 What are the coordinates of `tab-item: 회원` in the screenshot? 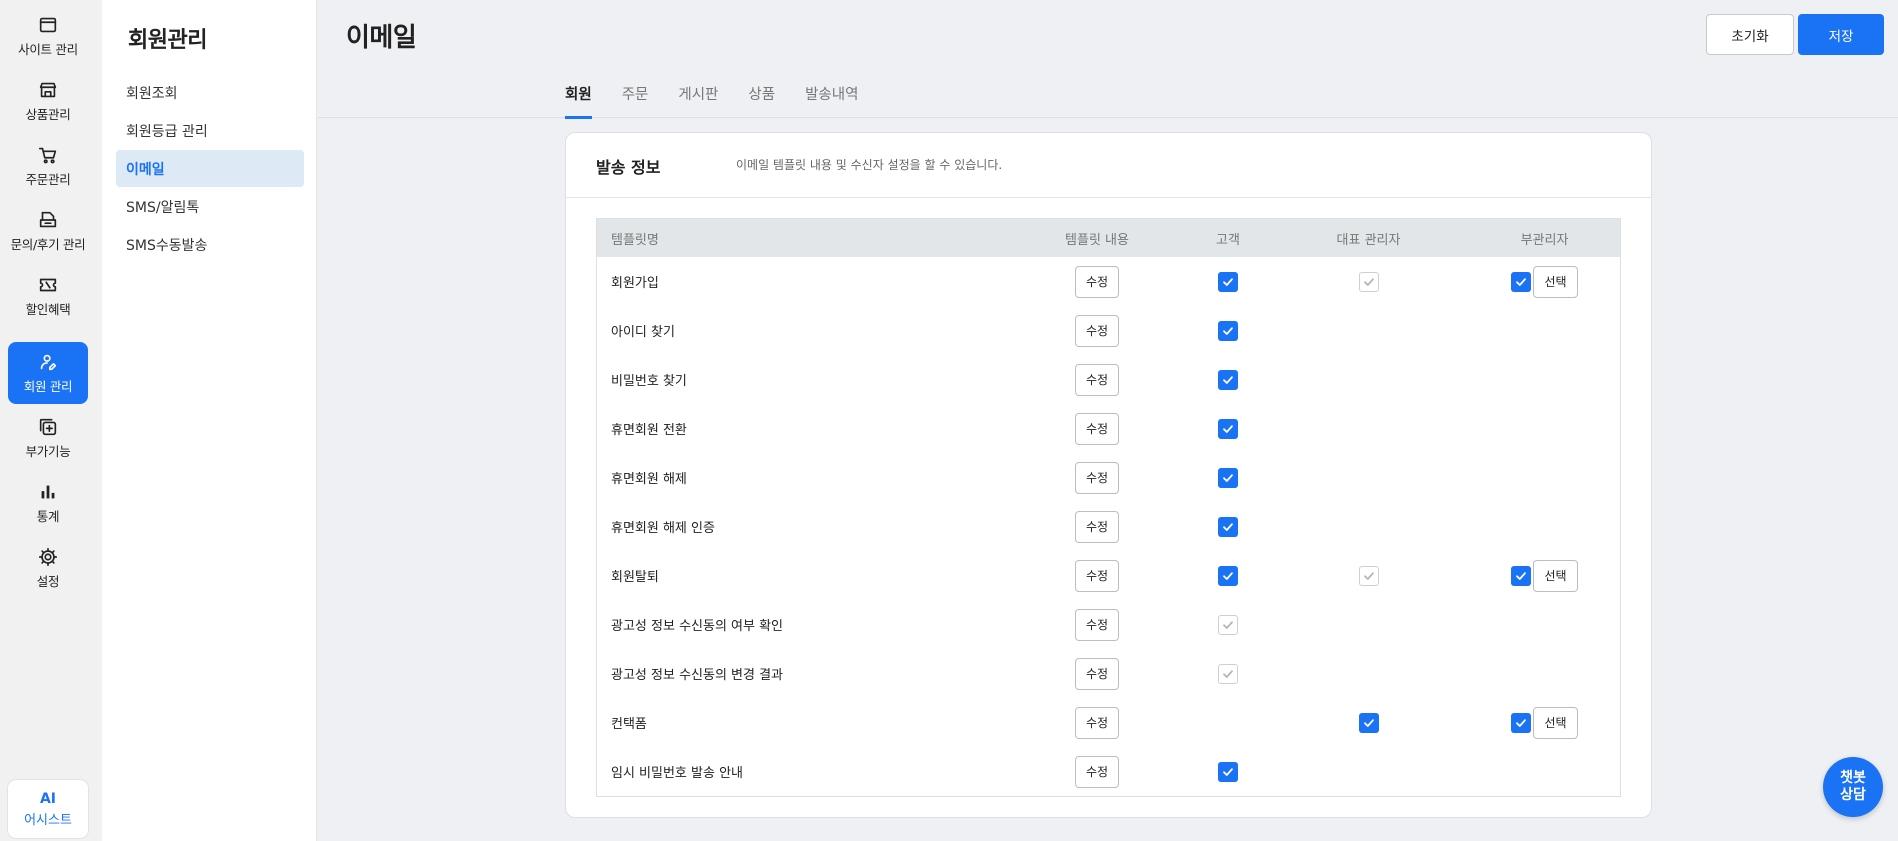 It's located at (578, 98).